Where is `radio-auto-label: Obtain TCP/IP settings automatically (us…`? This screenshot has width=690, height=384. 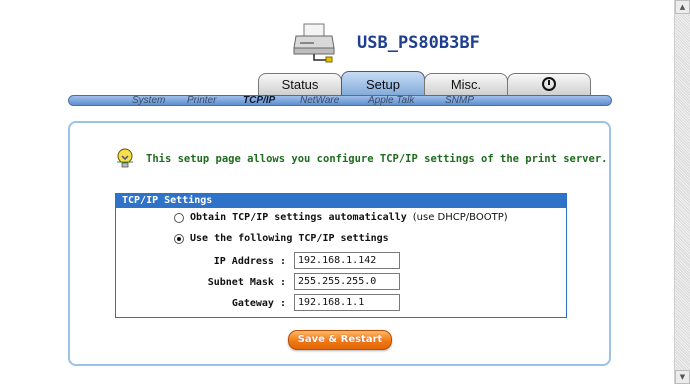 radio-auto-label: Obtain TCP/IP settings automatically (us… is located at coordinates (349, 217).